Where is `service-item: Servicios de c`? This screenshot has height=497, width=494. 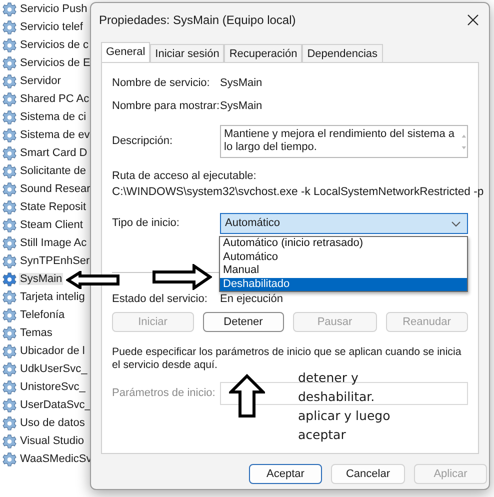
service-item: Servicios de c is located at coordinates (54, 45).